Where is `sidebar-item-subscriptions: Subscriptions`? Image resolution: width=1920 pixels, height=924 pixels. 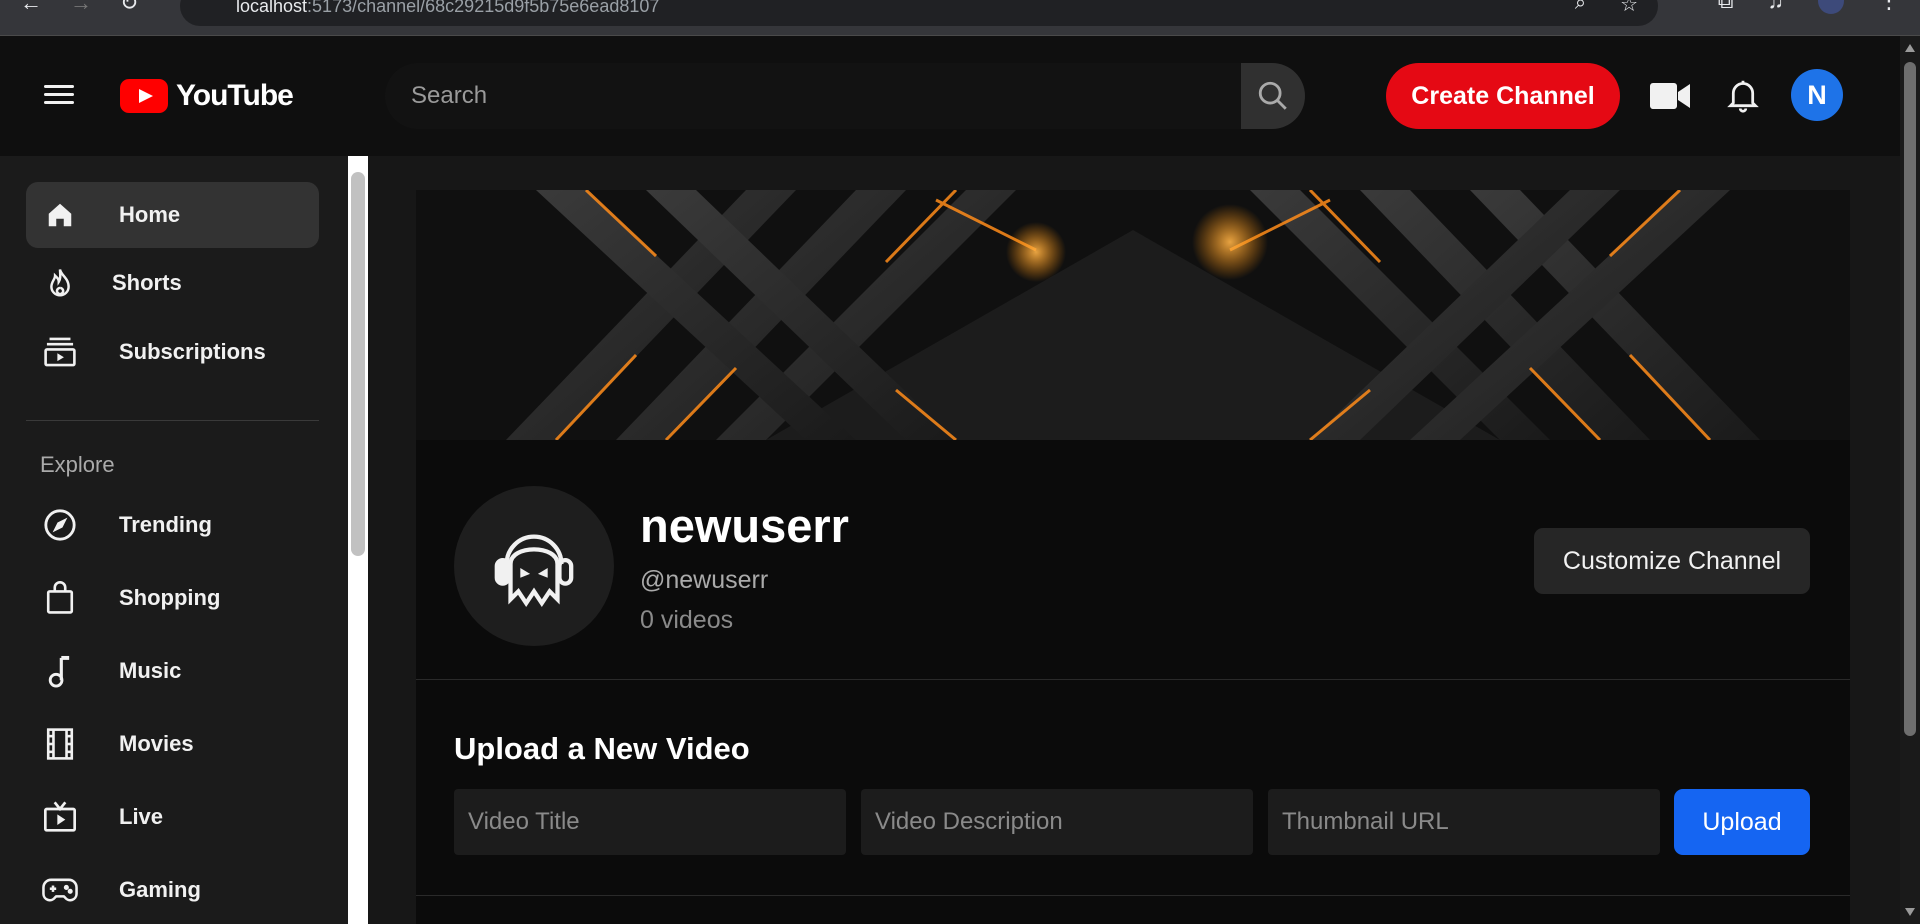
sidebar-item-subscriptions: Subscriptions is located at coordinates (172, 352).